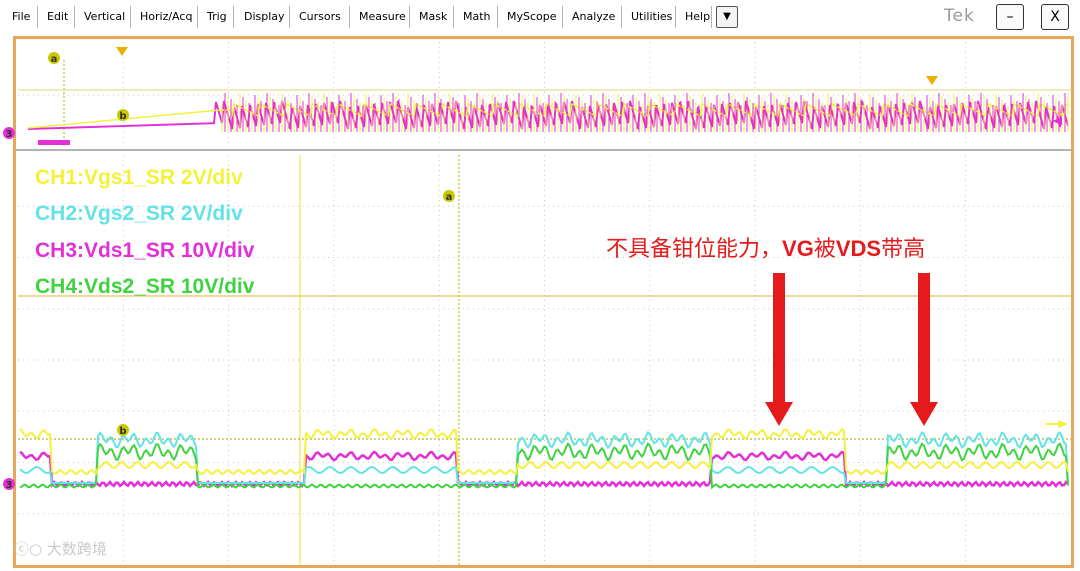  What do you see at coordinates (433, 17) in the screenshot?
I see `menu-item-mask: Mask` at bounding box center [433, 17].